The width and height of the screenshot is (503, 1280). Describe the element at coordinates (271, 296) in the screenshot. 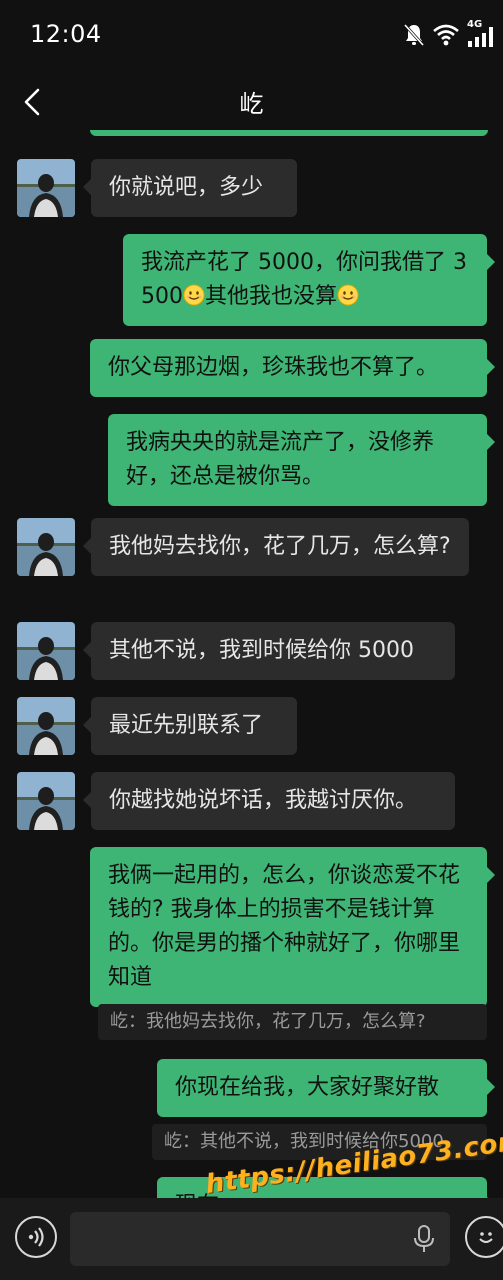

I see `message-text: 其他我也没算` at that location.